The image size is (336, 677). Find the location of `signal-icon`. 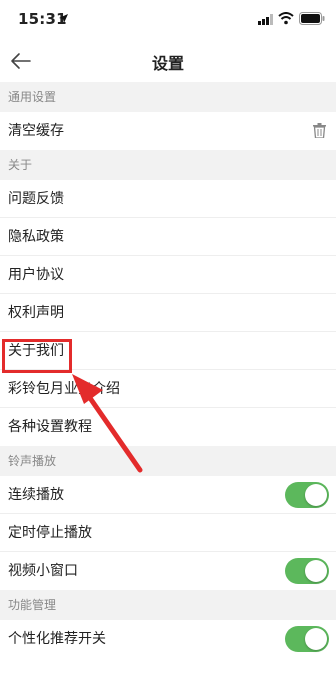

signal-icon is located at coordinates (265, 19).